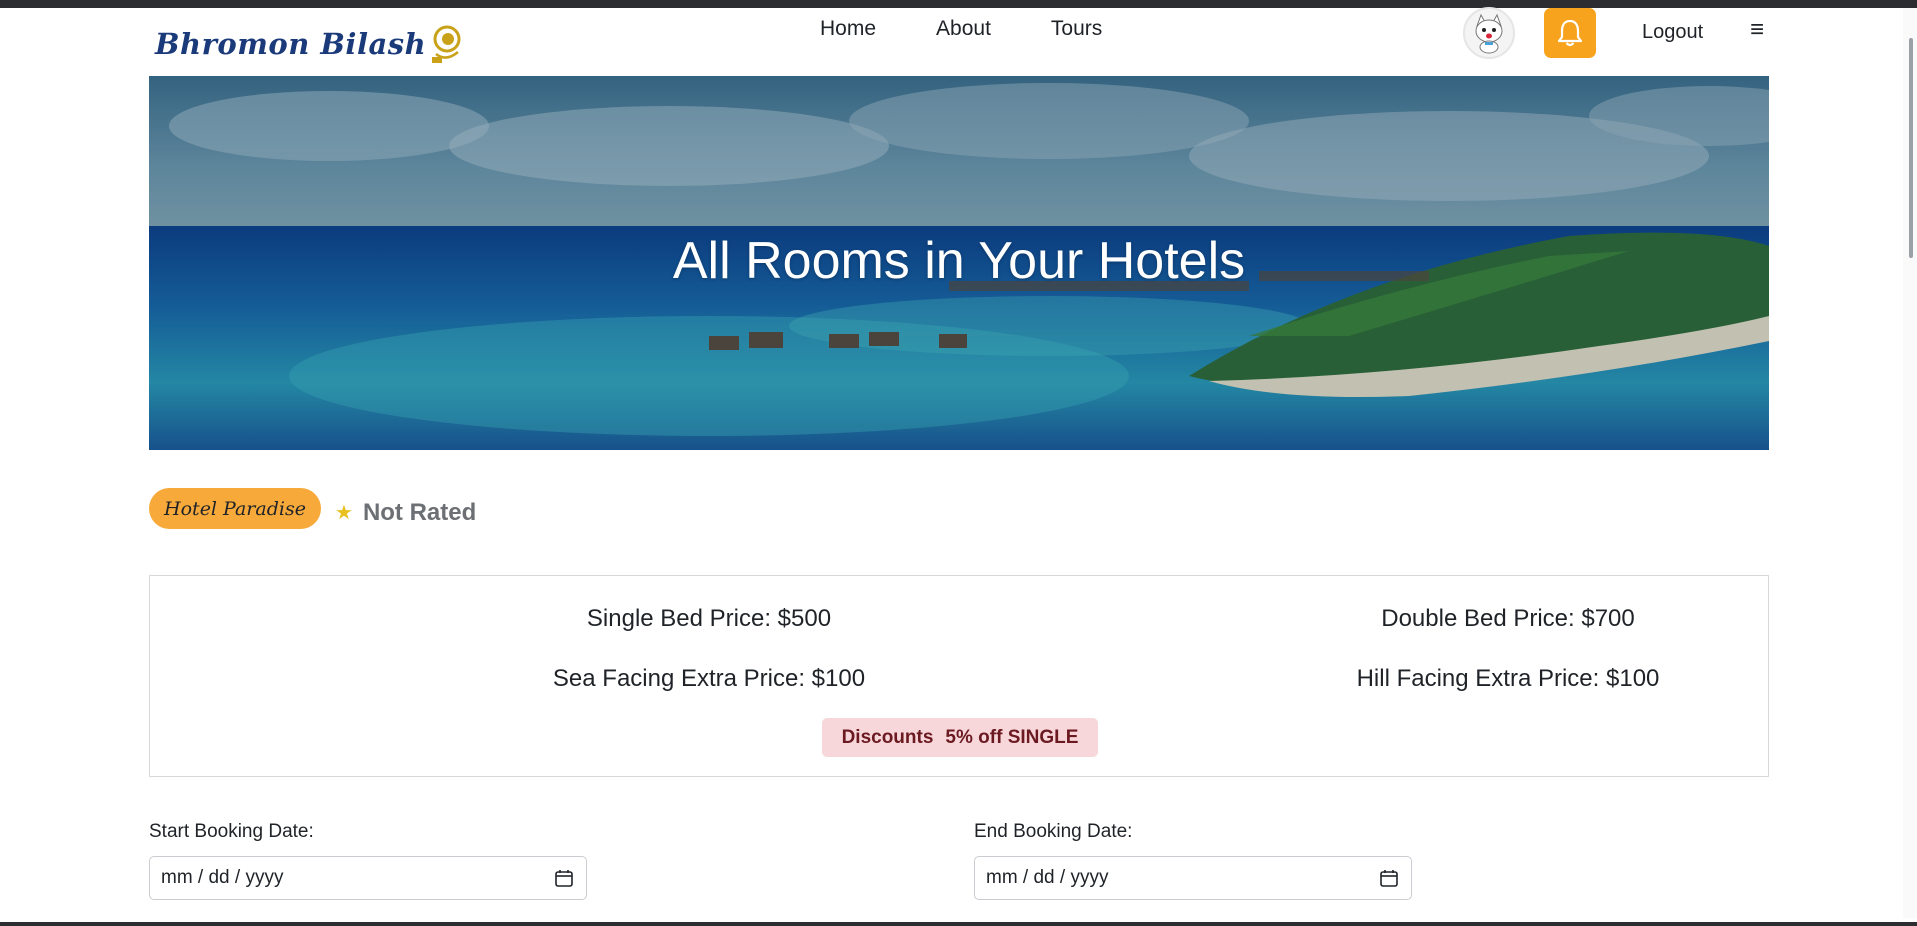 This screenshot has height=926, width=1917. Describe the element at coordinates (963, 29) in the screenshot. I see `nav-about-link: About` at that location.